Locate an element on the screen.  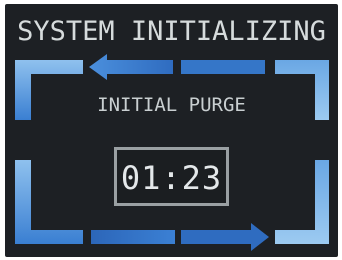
countdown-box: 01:23 is located at coordinates (171, 176).